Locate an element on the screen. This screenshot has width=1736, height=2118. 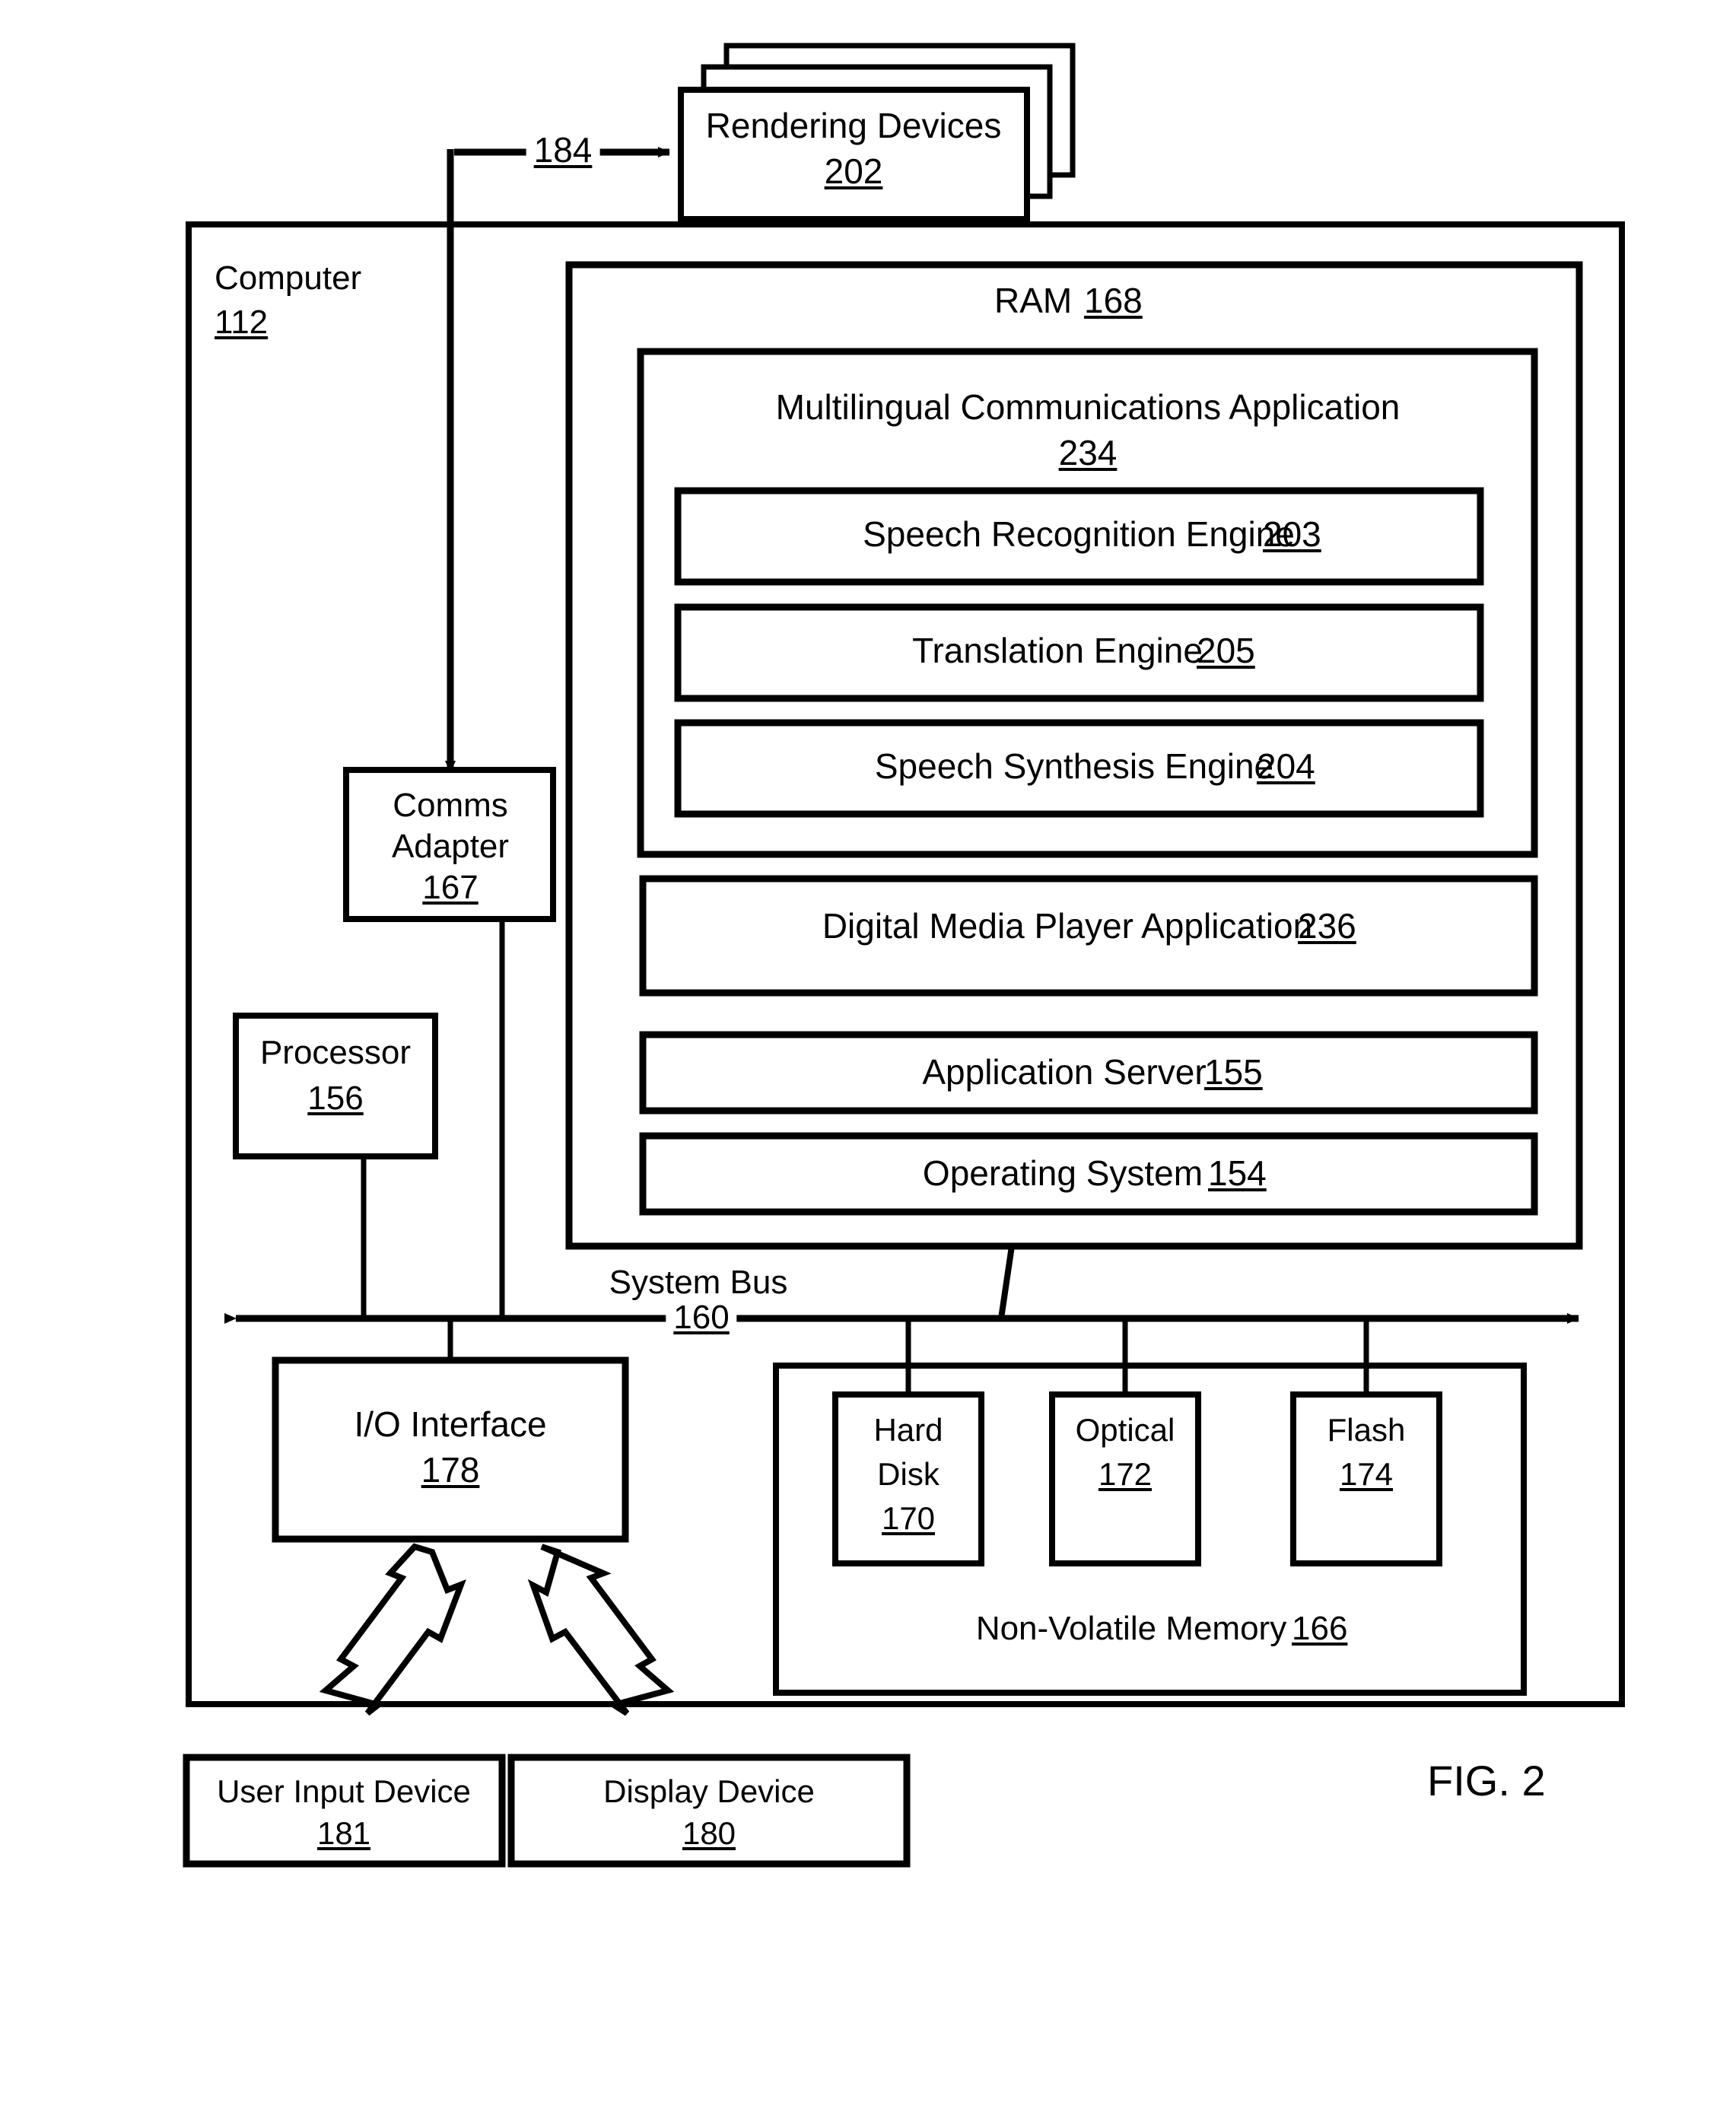
display-device-title: Display Device is located at coordinates (709, 1791).